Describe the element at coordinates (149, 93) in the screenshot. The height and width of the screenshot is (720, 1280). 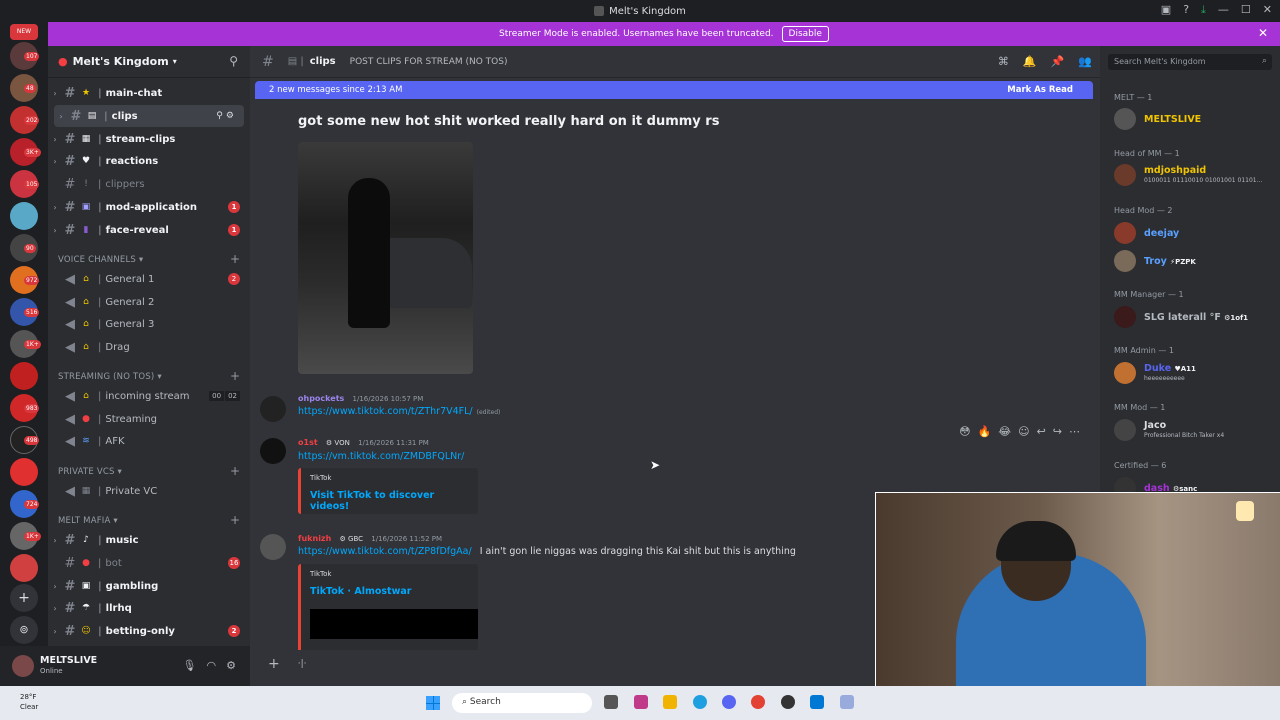
I see `channel-item: › # ★ | main-chat` at that location.